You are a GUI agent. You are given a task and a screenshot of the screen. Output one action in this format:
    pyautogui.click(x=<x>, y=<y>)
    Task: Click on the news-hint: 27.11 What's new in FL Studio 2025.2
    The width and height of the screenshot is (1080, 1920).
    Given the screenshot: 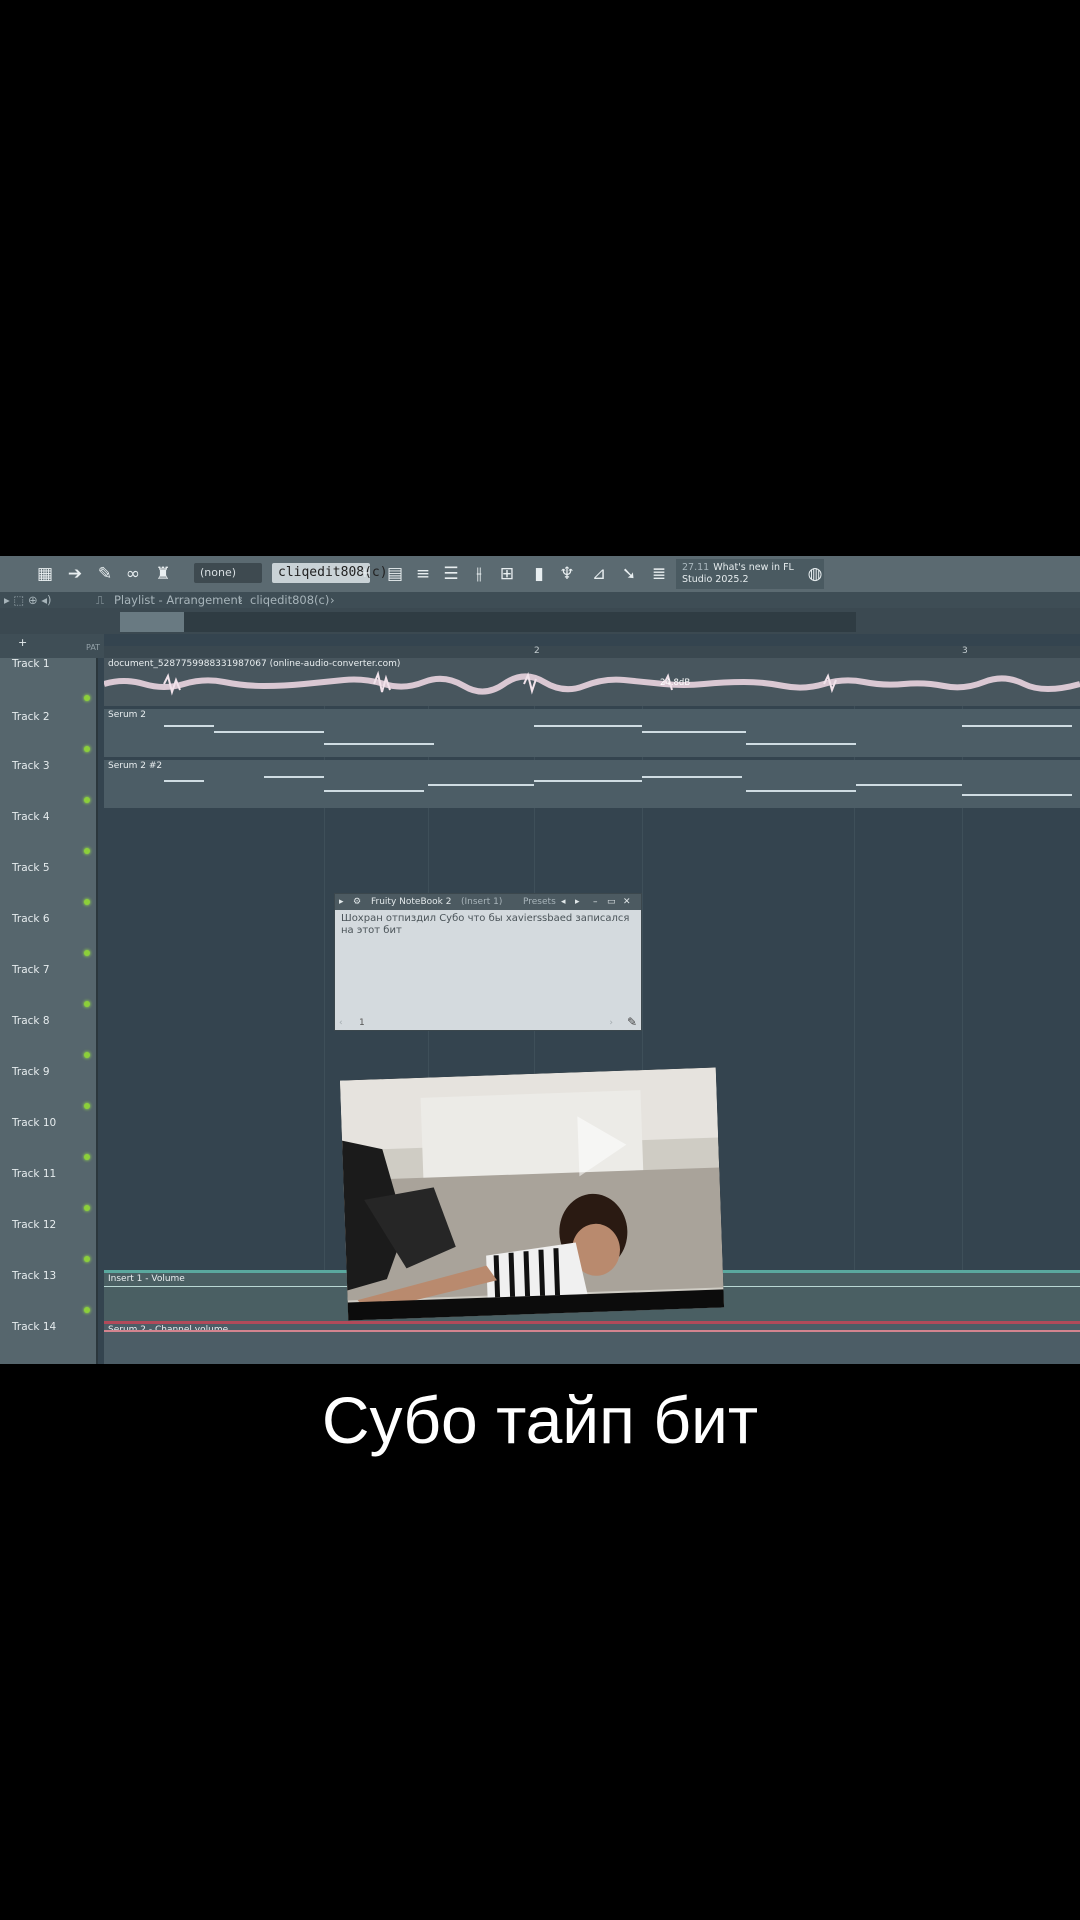 What is the action you would take?
    pyautogui.click(x=750, y=574)
    